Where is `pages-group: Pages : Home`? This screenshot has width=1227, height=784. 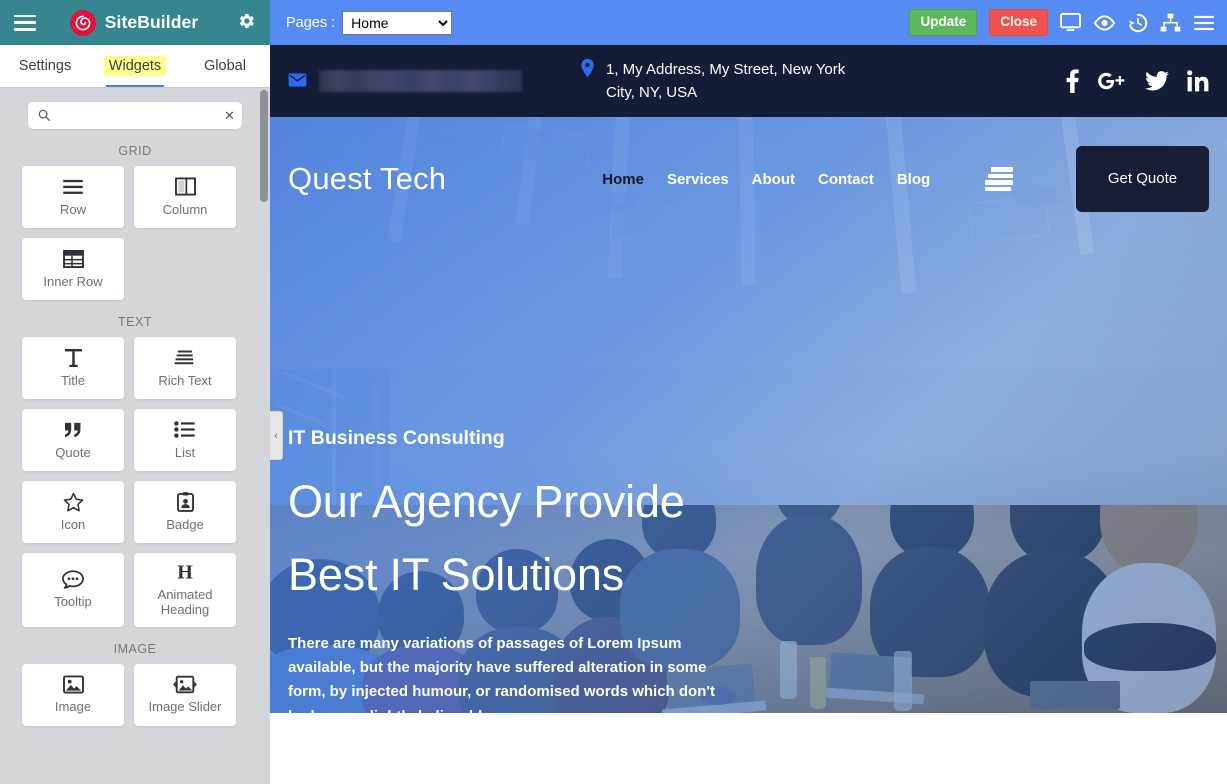 pages-group: Pages : Home is located at coordinates (369, 22).